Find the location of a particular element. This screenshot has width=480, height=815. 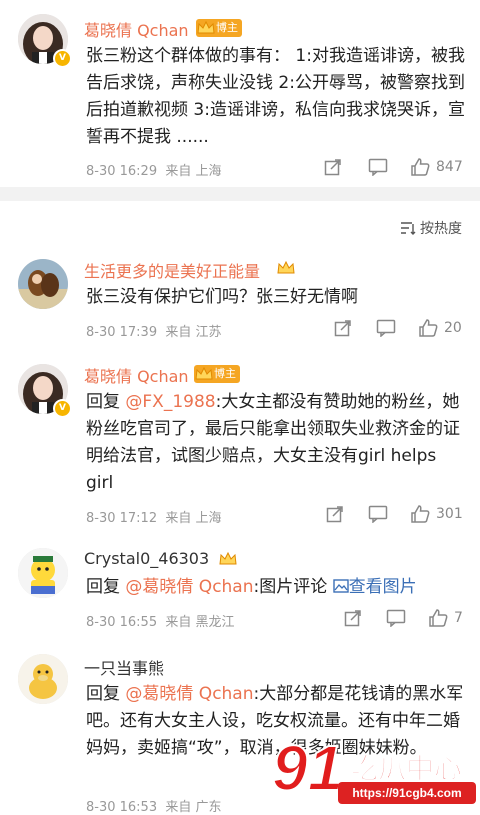

like-count: 847 is located at coordinates (449, 167).